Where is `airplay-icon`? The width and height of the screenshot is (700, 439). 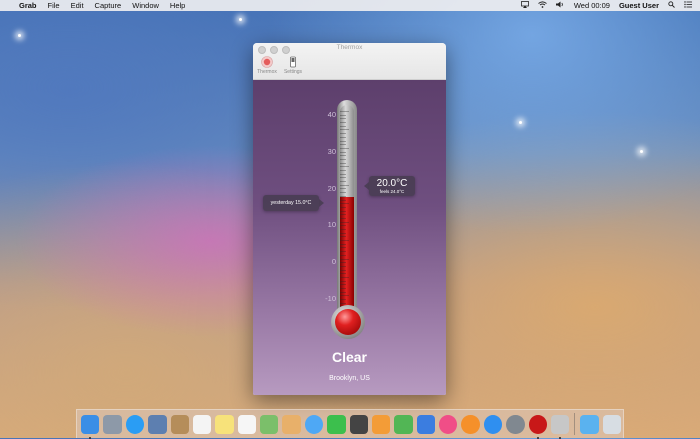
airplay-icon is located at coordinates (524, 5).